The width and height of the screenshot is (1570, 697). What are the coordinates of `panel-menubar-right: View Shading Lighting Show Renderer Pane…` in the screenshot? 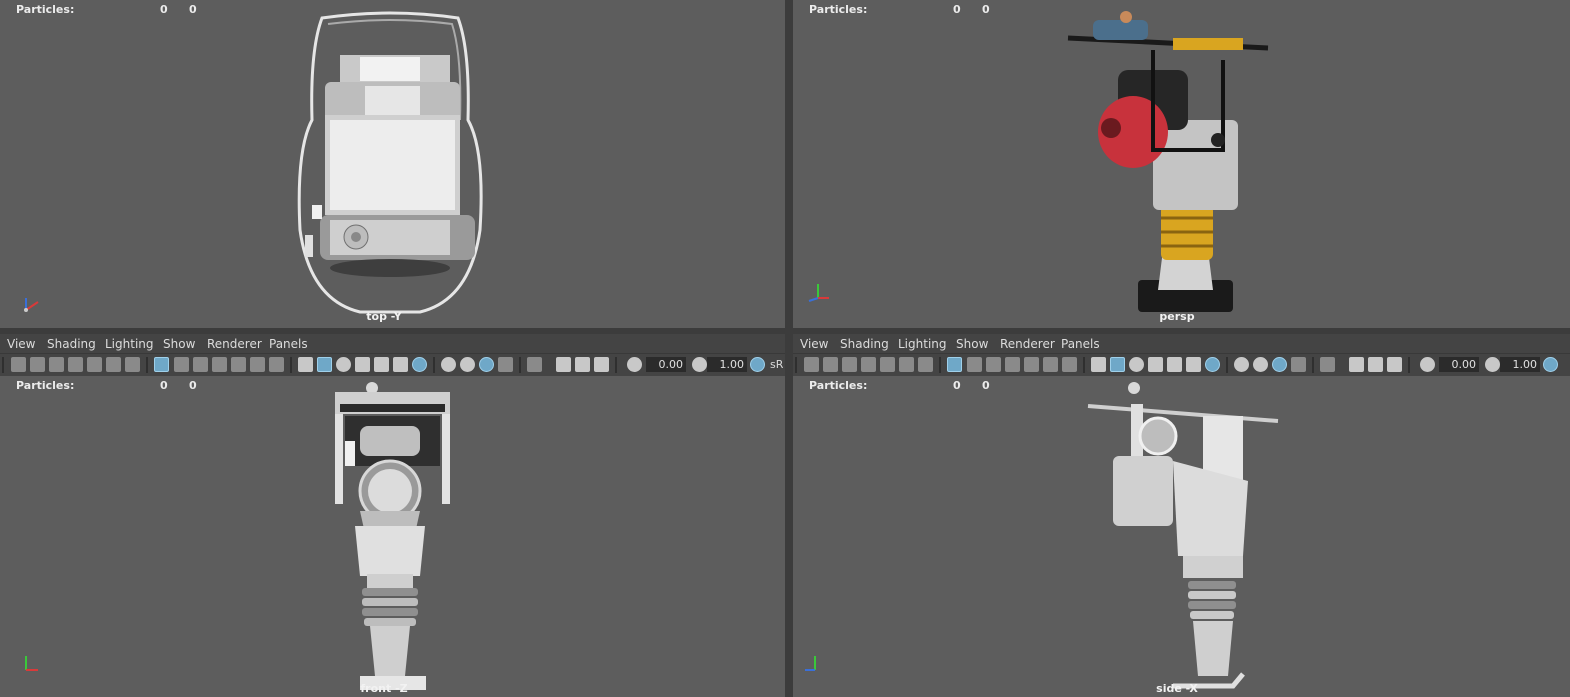 It's located at (1181, 344).